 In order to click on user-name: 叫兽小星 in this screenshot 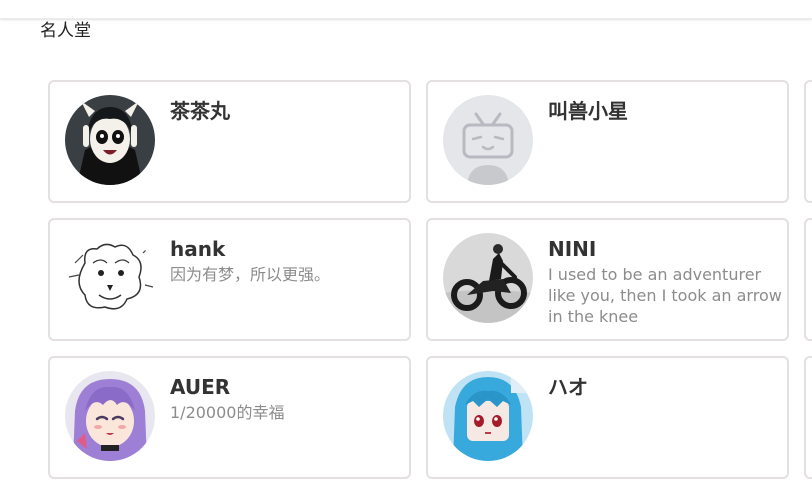, I will do `click(588, 111)`.